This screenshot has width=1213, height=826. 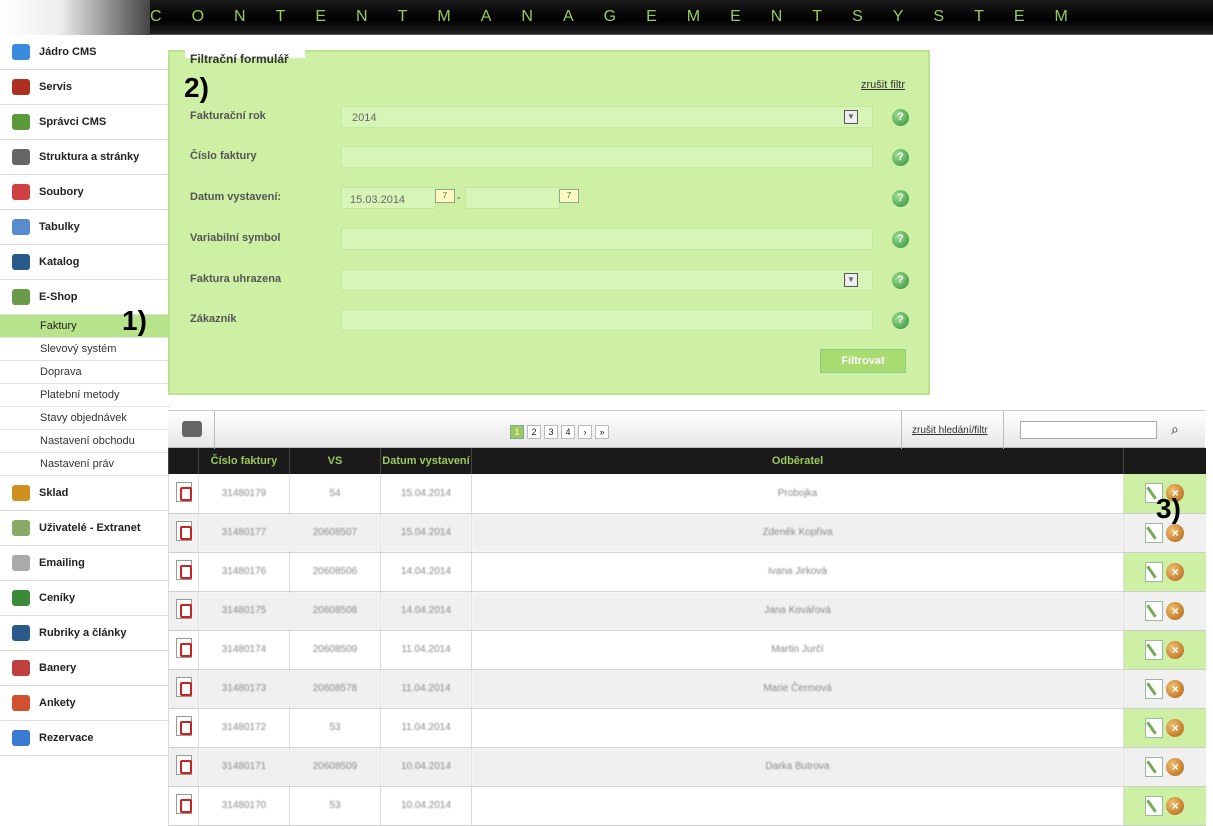 I want to click on header-letter: E, so click(x=322, y=16).